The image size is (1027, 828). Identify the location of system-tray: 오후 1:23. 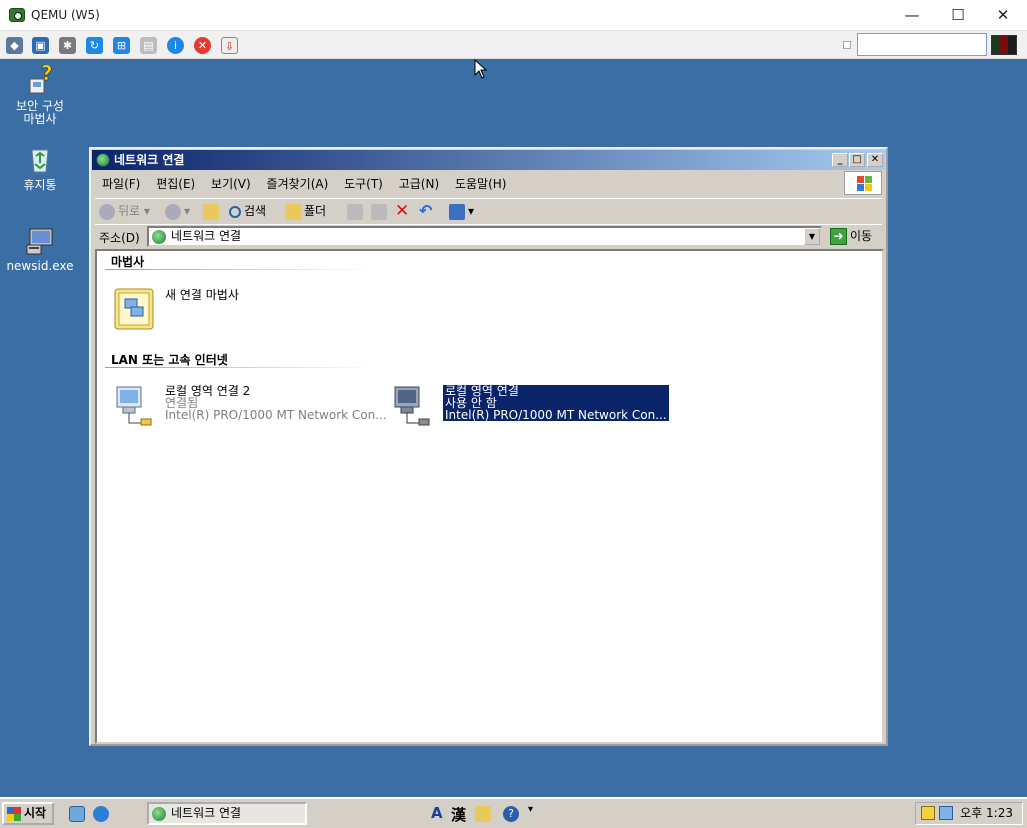
(969, 813).